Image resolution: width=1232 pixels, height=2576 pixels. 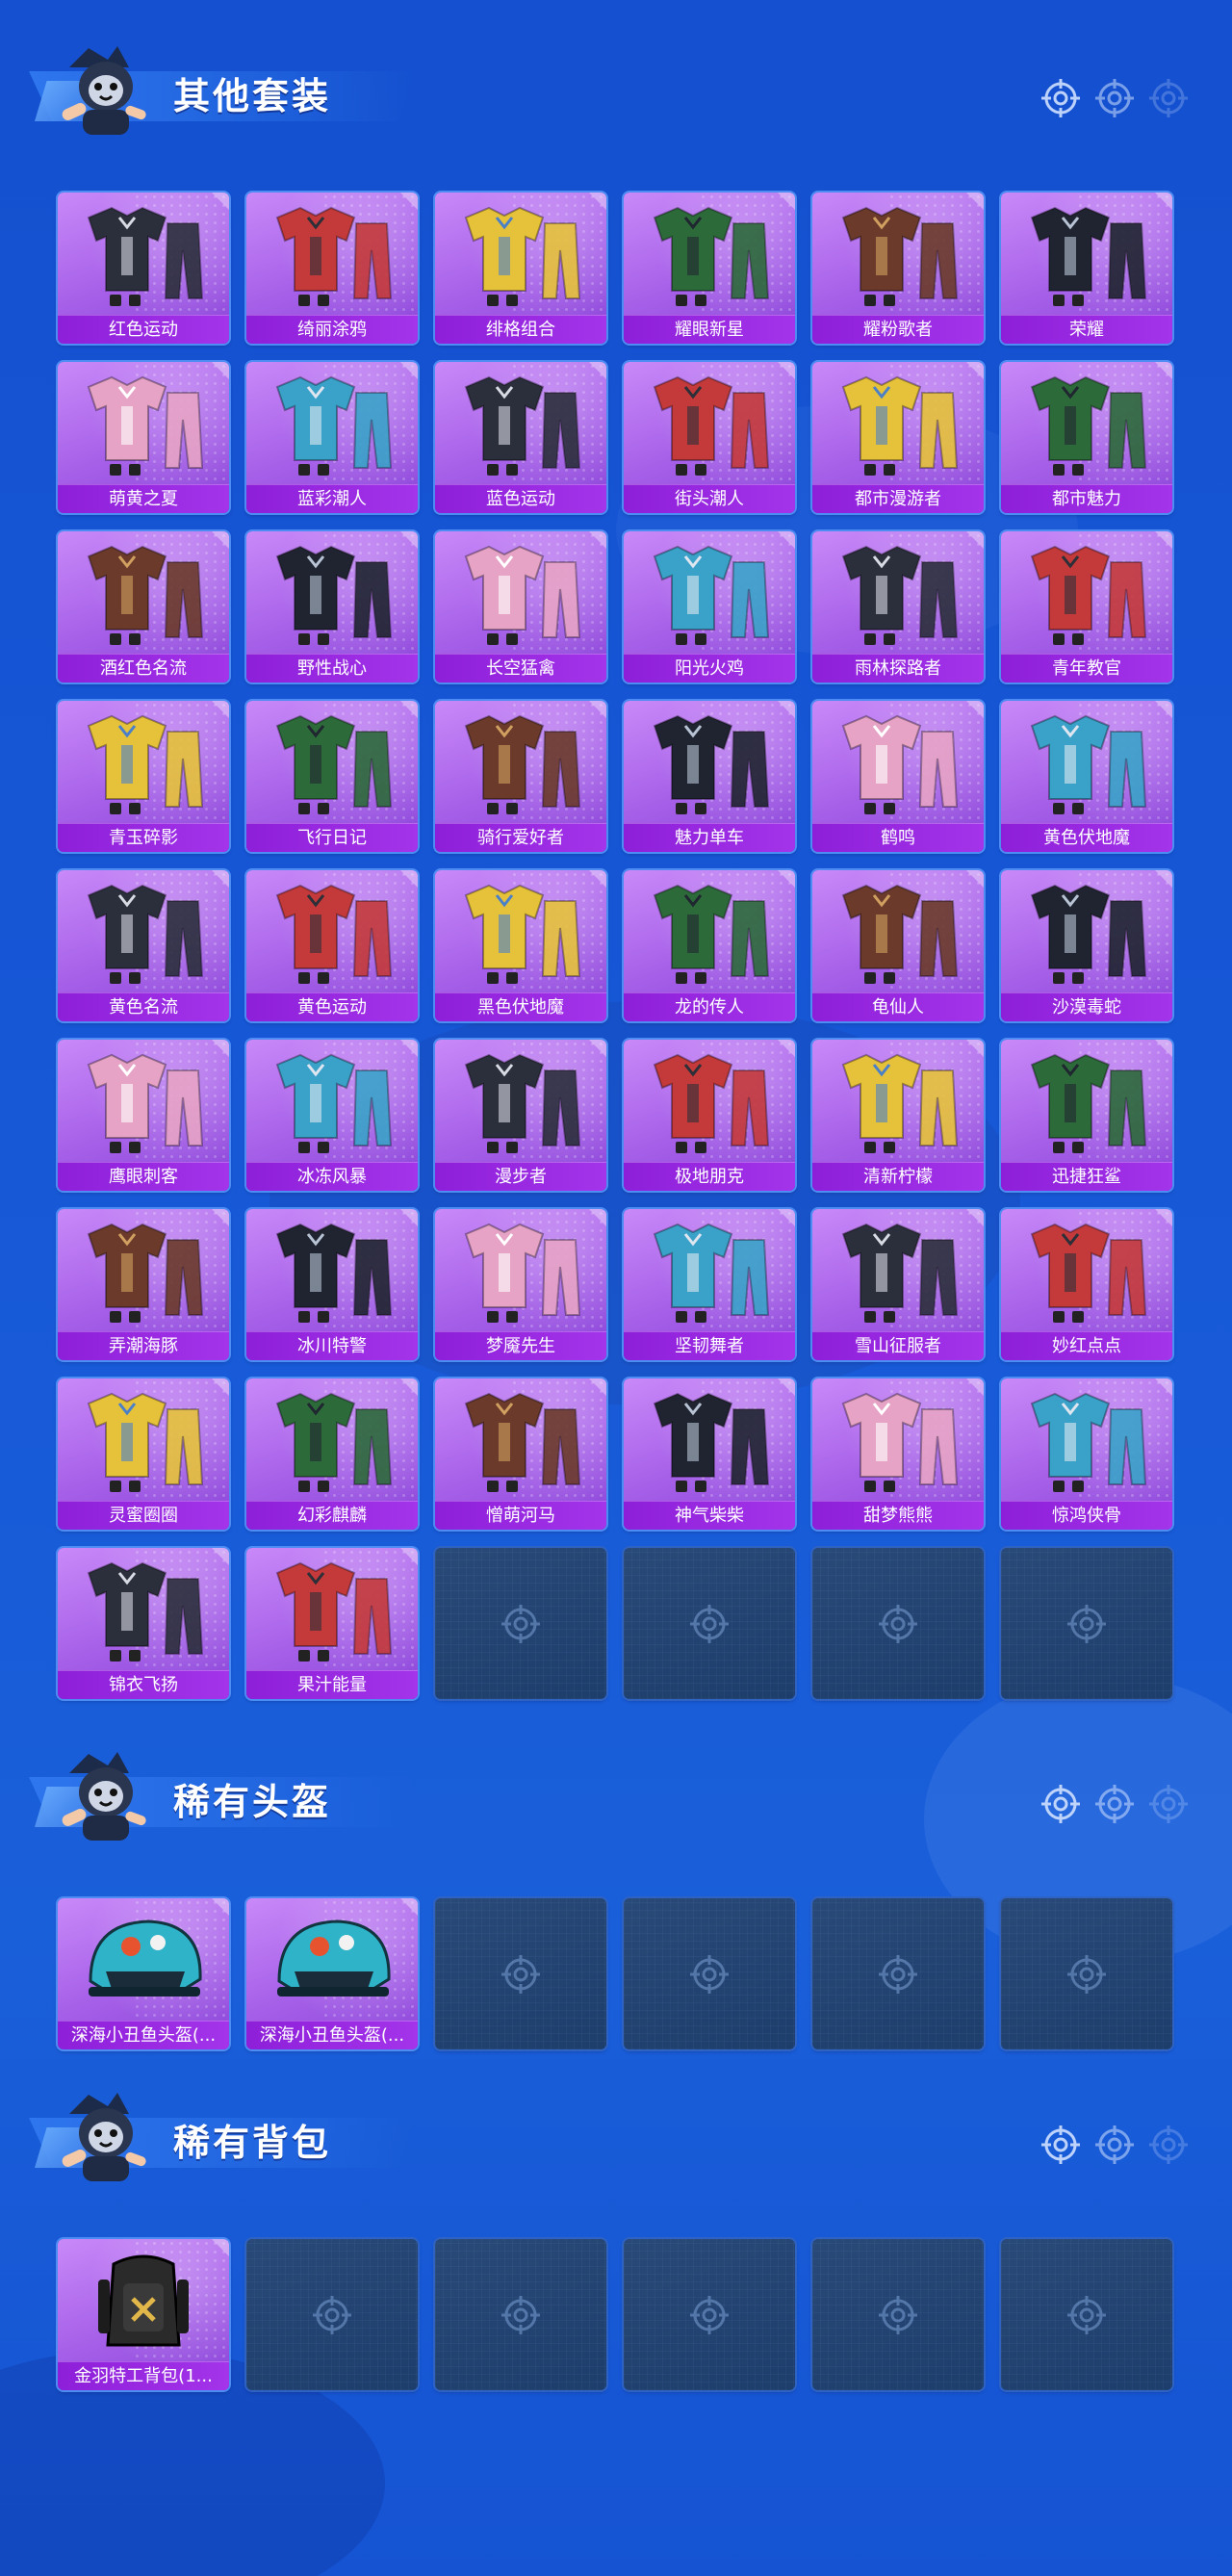 I want to click on item-card: 坚韧舞者, so click(x=709, y=1285).